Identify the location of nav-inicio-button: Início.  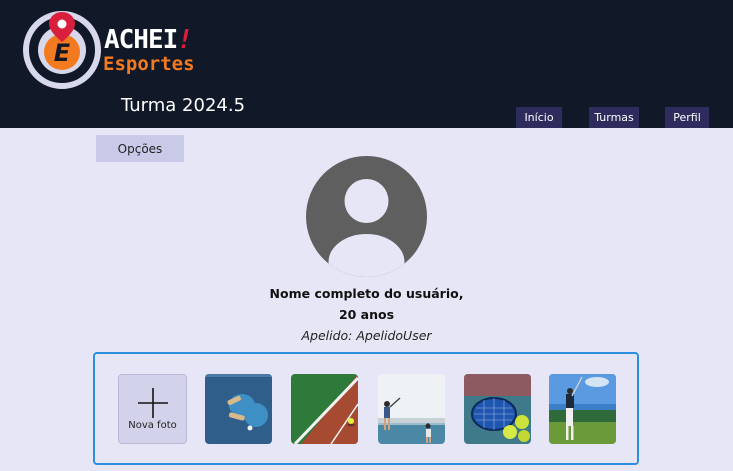
(539, 117).